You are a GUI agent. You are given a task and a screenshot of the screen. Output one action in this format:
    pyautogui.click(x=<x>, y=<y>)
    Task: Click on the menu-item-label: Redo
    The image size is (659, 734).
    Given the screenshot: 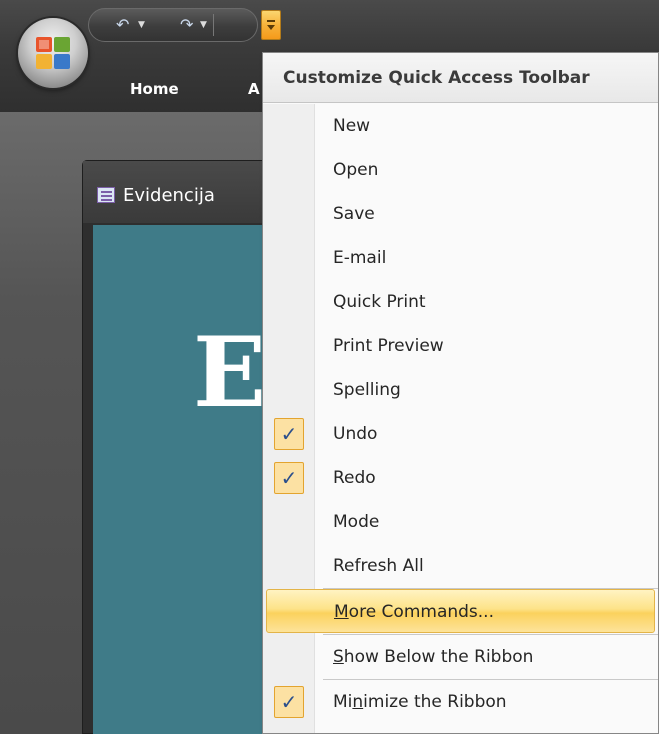 What is the action you would take?
    pyautogui.click(x=354, y=478)
    